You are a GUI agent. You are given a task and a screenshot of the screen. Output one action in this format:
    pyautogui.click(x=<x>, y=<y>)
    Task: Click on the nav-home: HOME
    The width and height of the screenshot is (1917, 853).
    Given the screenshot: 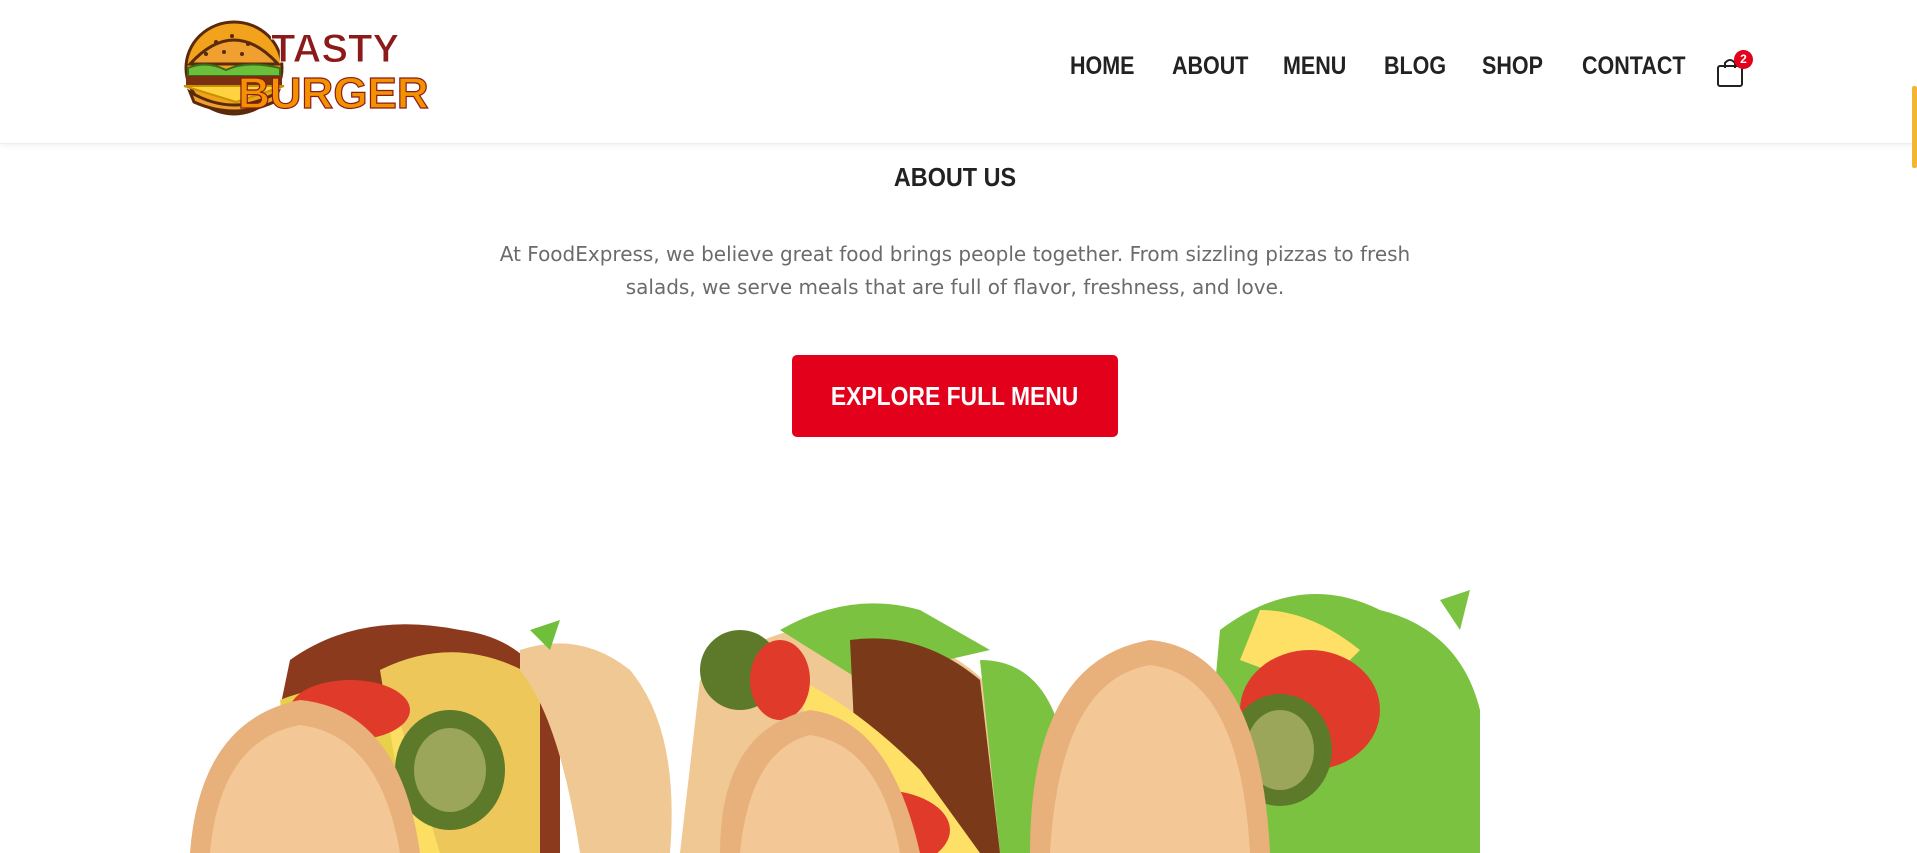 What is the action you would take?
    pyautogui.click(x=1102, y=66)
    